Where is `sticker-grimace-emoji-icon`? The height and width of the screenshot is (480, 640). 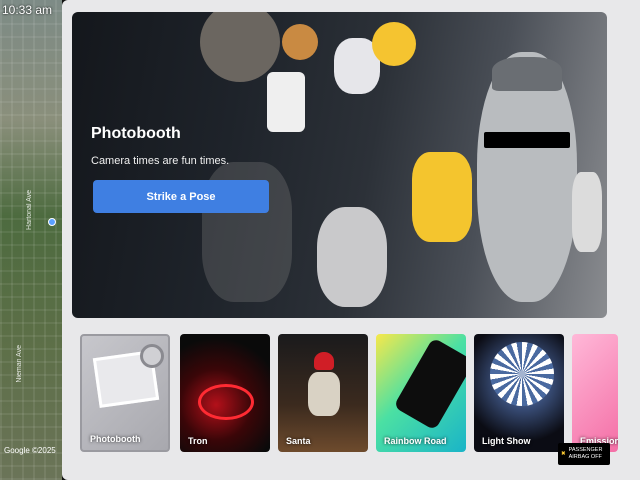
sticker-grimace-emoji-icon is located at coordinates (394, 44).